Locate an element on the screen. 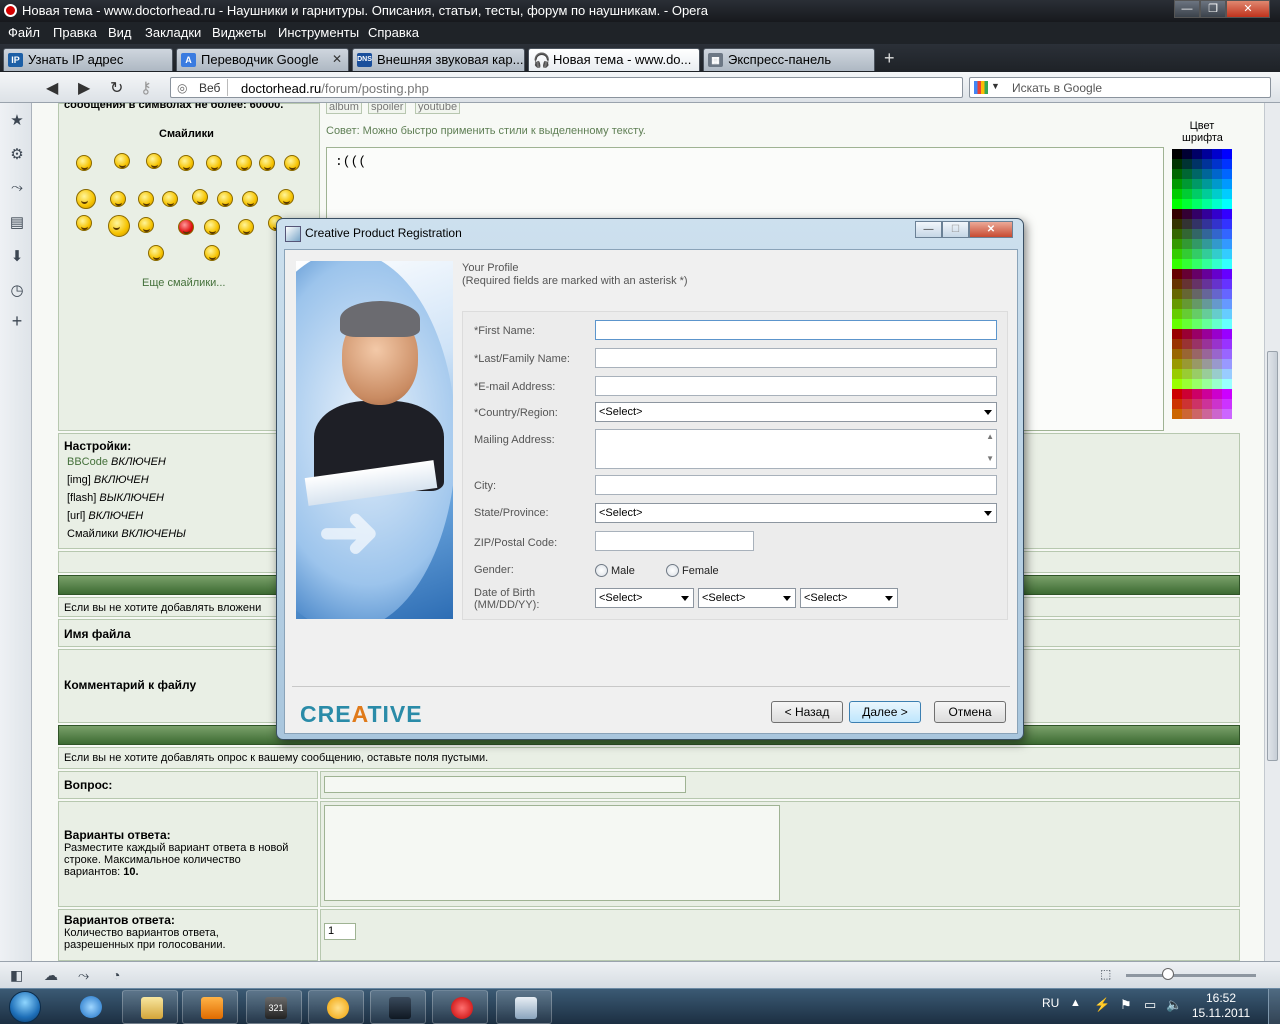 The width and height of the screenshot is (1280, 1024). back-arrow-icon: ◀ is located at coordinates (52, 88).